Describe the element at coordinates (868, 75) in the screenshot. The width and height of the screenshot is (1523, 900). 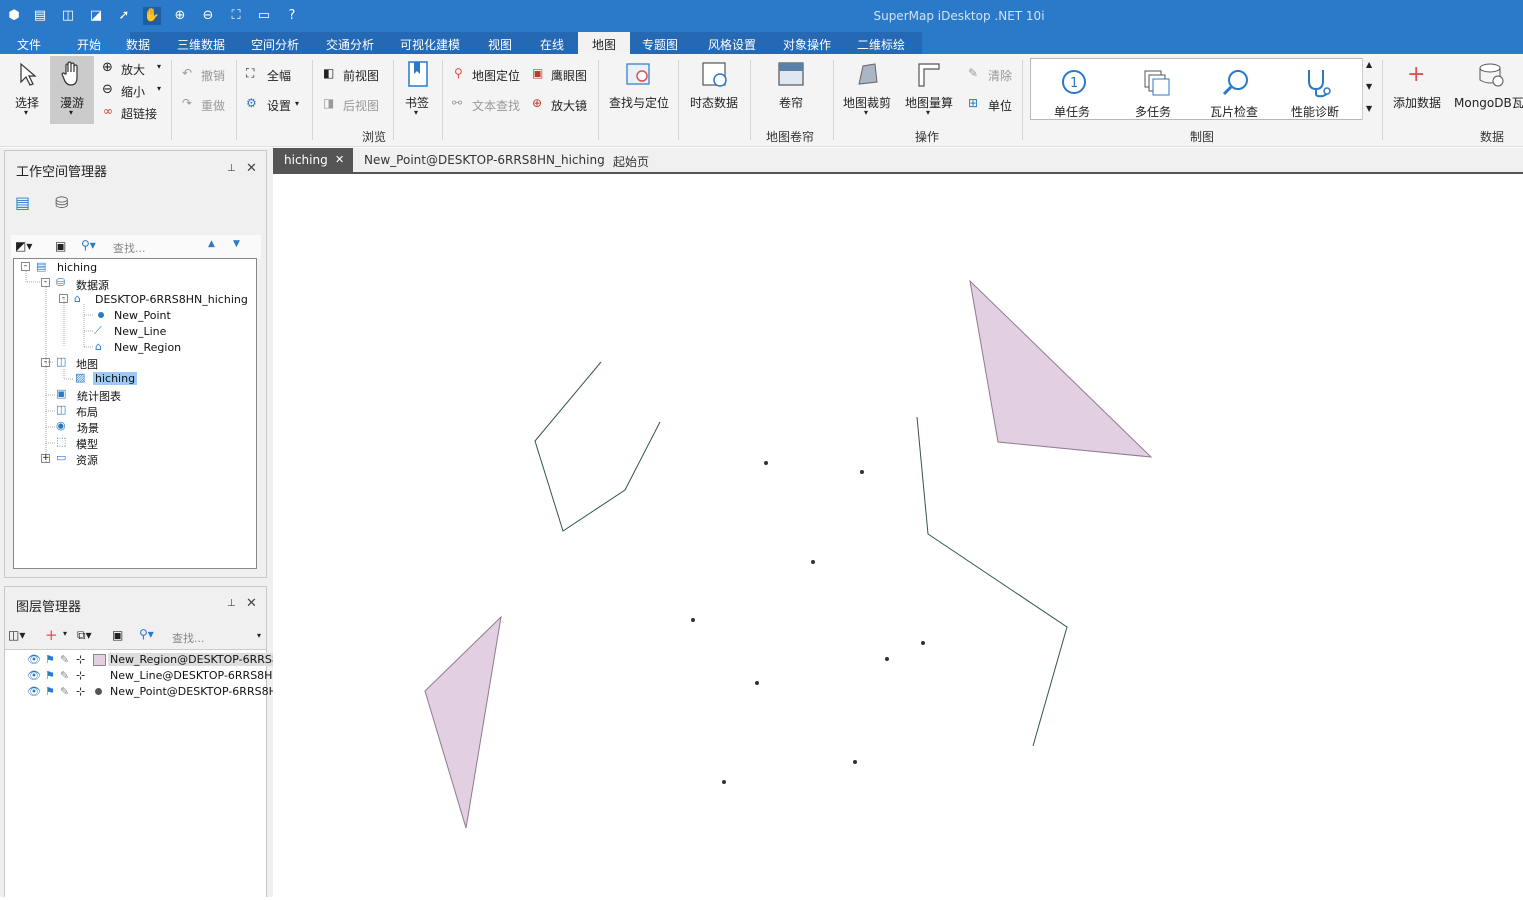
I see `map-clip-icon` at that location.